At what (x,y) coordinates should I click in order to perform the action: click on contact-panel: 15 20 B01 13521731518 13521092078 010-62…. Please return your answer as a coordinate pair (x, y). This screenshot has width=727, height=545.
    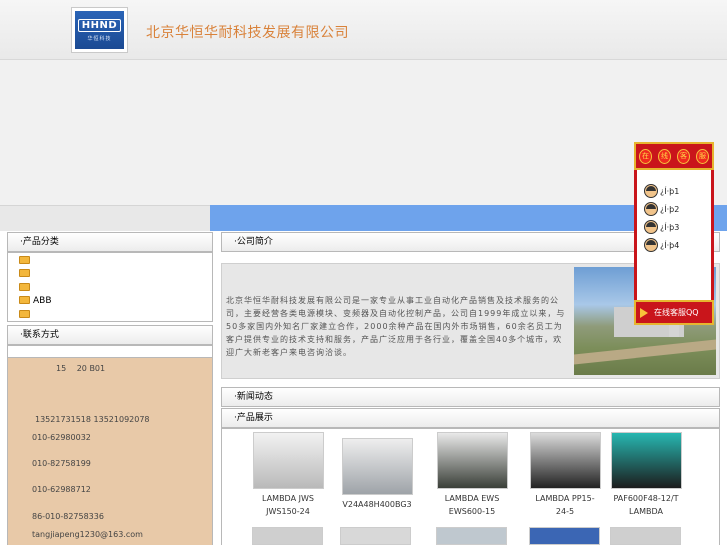
    Looking at the image, I should click on (110, 451).